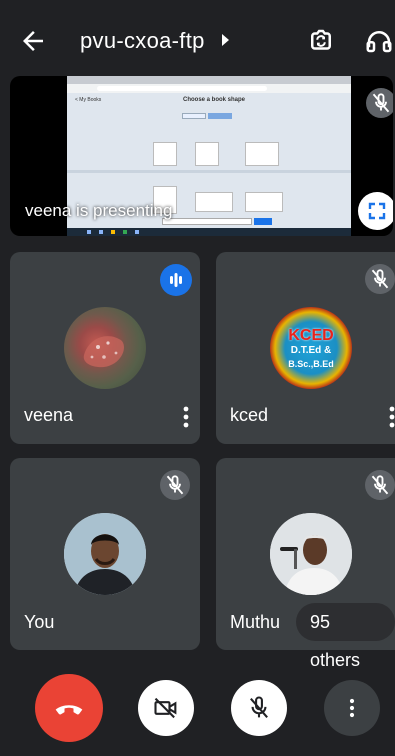 Image resolution: width=395 pixels, height=756 pixels. I want to click on caret-right-icon, so click(225, 40).